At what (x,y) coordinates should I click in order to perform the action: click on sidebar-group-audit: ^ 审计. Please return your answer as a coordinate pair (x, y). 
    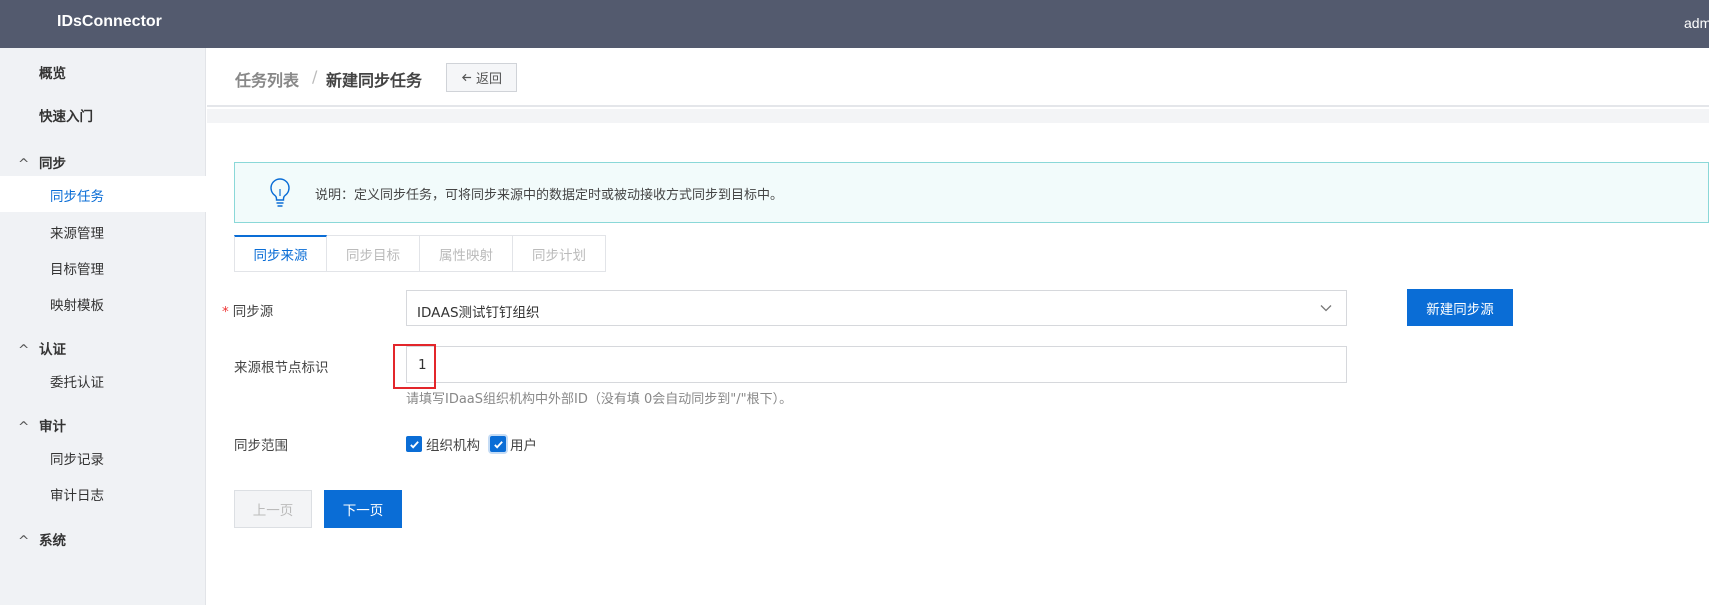
    Looking at the image, I should click on (42, 425).